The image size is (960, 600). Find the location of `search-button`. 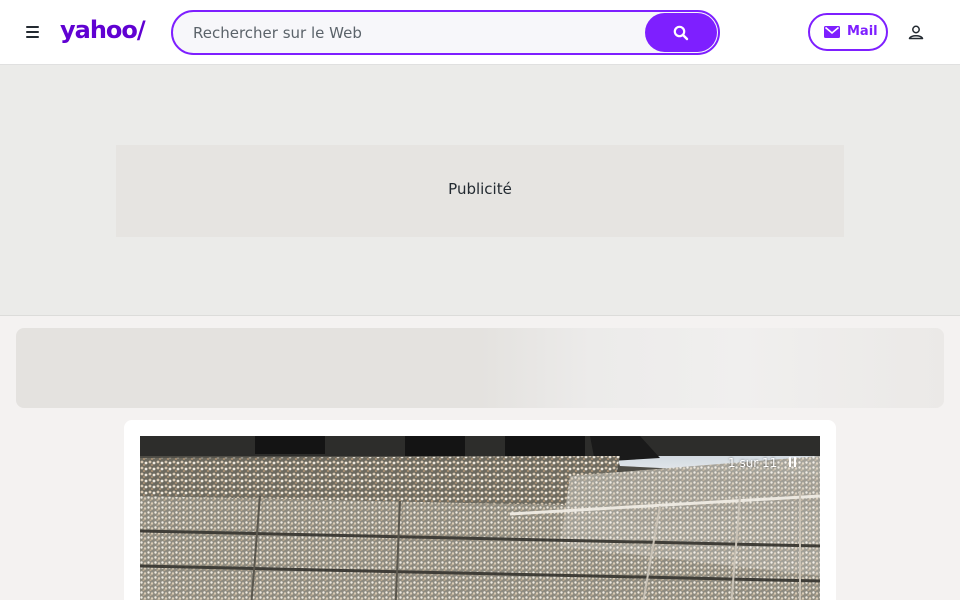

search-button is located at coordinates (681, 32).